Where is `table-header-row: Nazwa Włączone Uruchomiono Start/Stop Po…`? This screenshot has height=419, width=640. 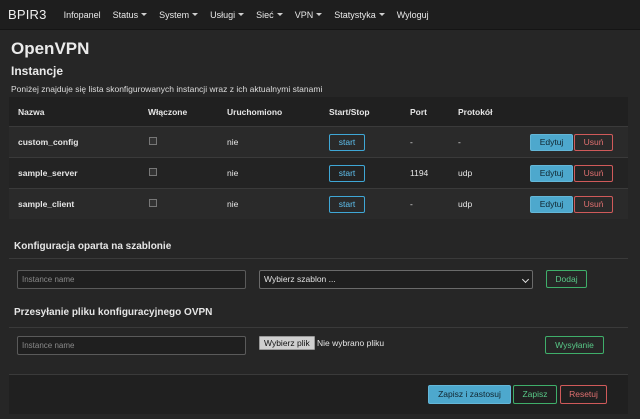
table-header-row: Nazwa Włączone Uruchomiono Start/Stop Po… is located at coordinates (318, 111).